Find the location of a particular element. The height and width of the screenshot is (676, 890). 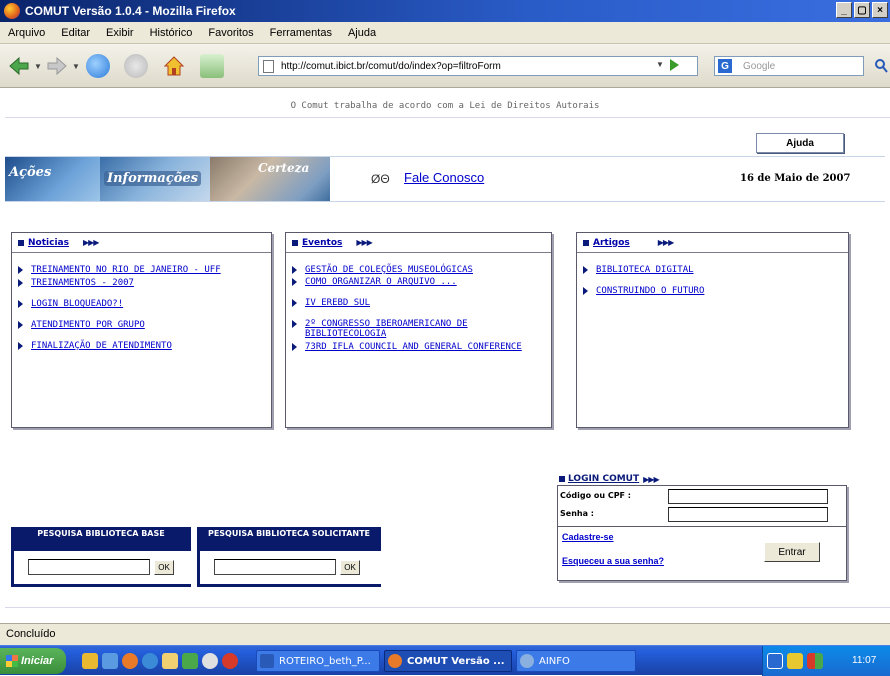

tray-app-icon is located at coordinates (815, 661).